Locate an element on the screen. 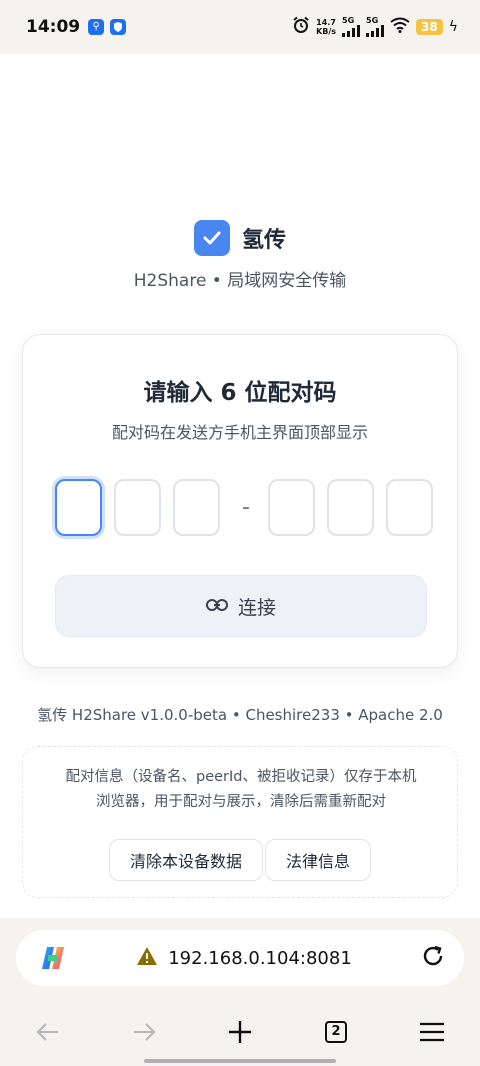  address-bar: 192.168.0.104:8081 is located at coordinates (240, 958).